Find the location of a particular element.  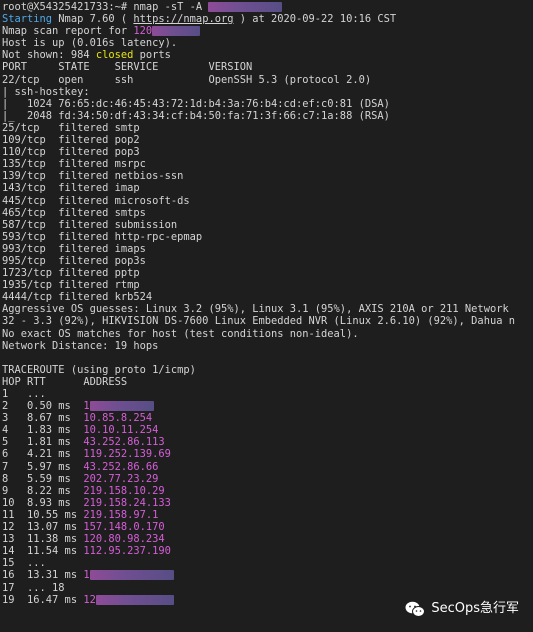

hop-prefix: 3 8.67 ms is located at coordinates (43, 418).